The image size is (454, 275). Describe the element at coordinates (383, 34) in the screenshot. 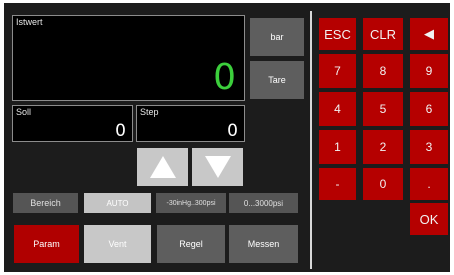

I see `clr-key: CLR` at that location.